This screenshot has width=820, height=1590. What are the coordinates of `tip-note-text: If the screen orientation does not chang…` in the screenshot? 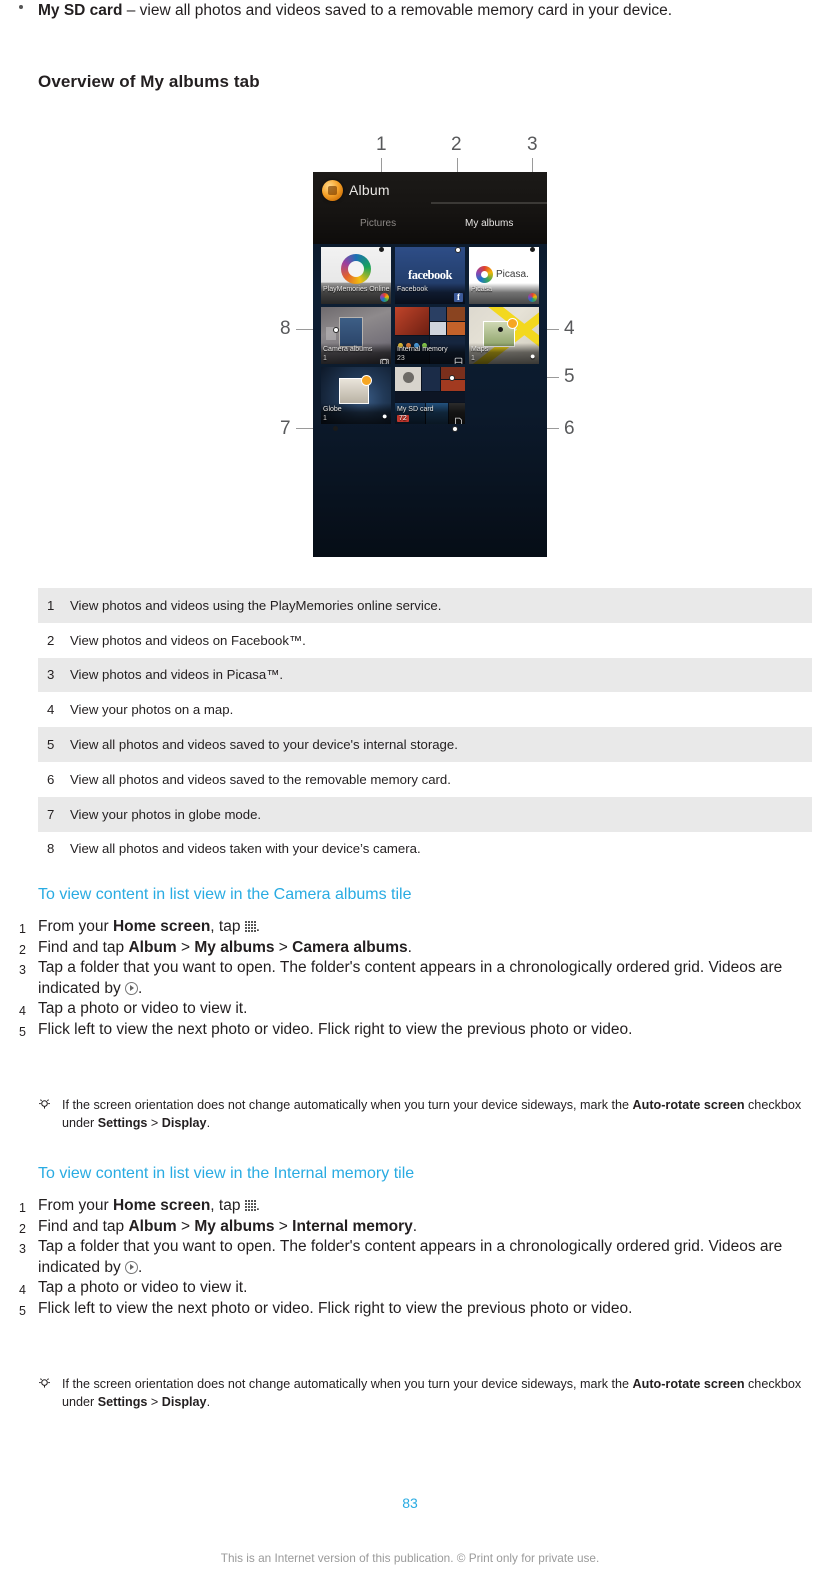 It's located at (439, 1393).